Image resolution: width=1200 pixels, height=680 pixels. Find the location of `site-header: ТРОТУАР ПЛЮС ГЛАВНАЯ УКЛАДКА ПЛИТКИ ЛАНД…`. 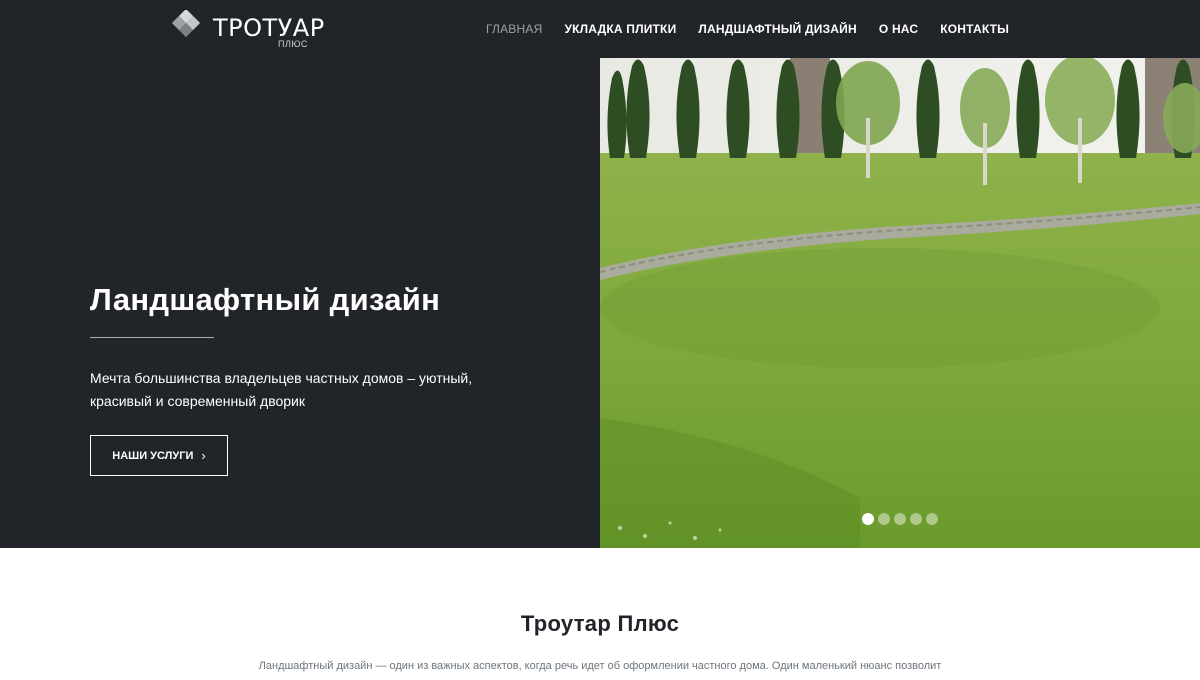

site-header: ТРОТУАР ПЛЮС ГЛАВНАЯ УКЛАДКА ПЛИТКИ ЛАНД… is located at coordinates (600, 29).